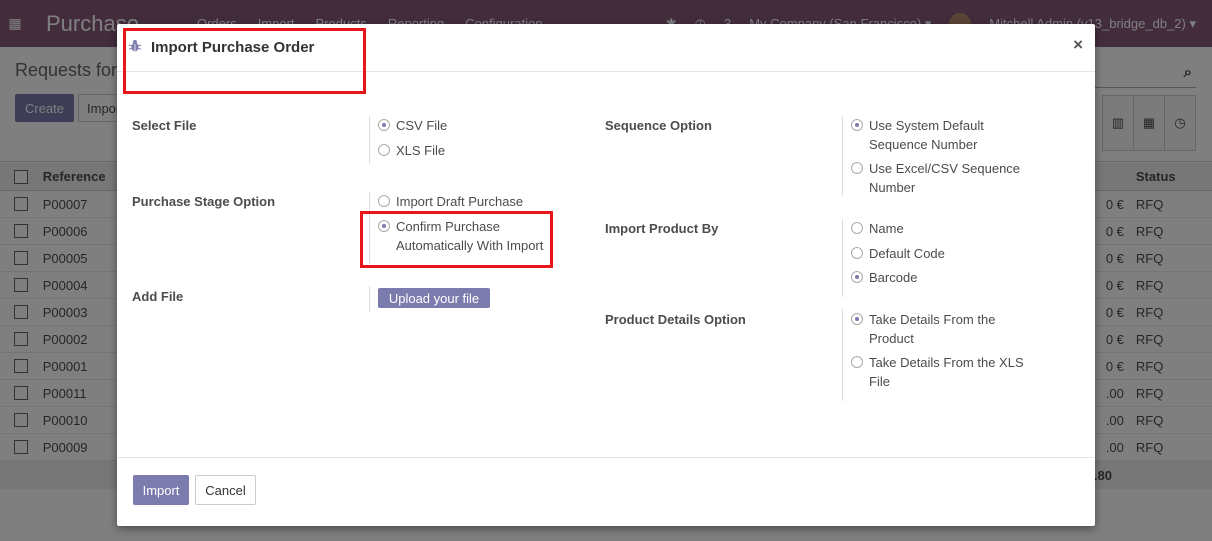 The height and width of the screenshot is (541, 1212). I want to click on radio-label: Take Details From the XLS File, so click(946, 372).